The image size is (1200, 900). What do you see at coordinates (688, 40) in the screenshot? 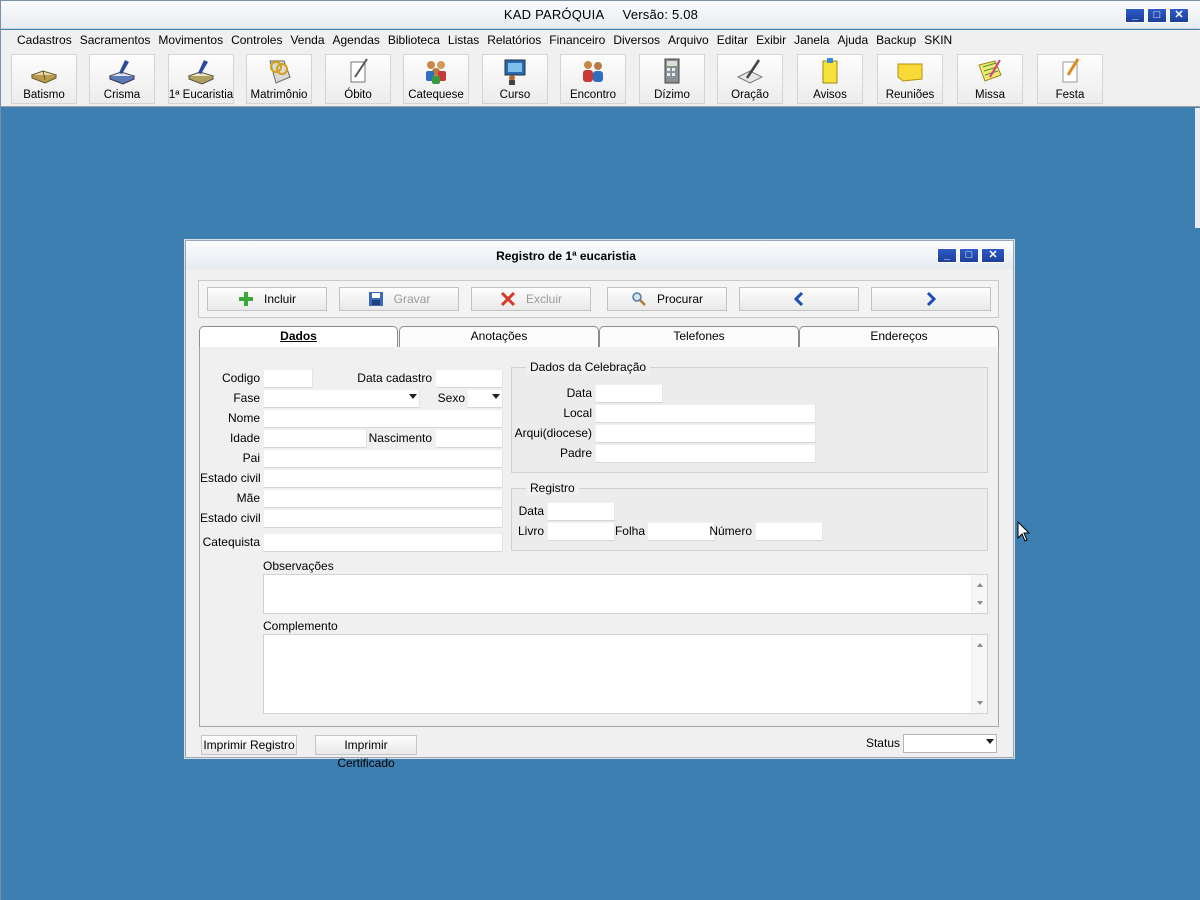
I see `menu-arquivo: Arquivo` at bounding box center [688, 40].